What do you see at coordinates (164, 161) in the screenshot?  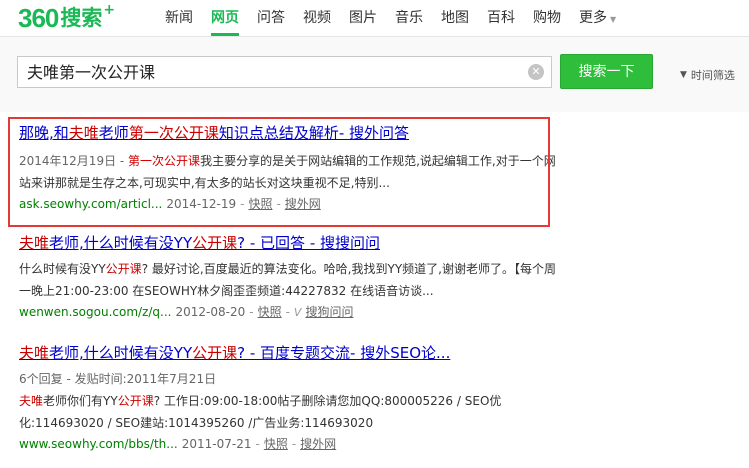 I see `snippet-highlight: 第一次公开课` at bounding box center [164, 161].